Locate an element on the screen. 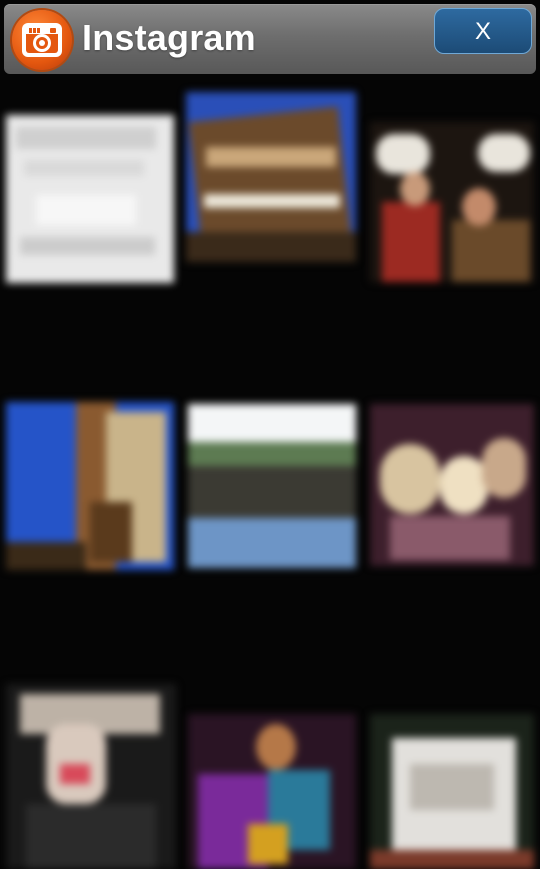  app-header: Instagram X is located at coordinates (270, 39).